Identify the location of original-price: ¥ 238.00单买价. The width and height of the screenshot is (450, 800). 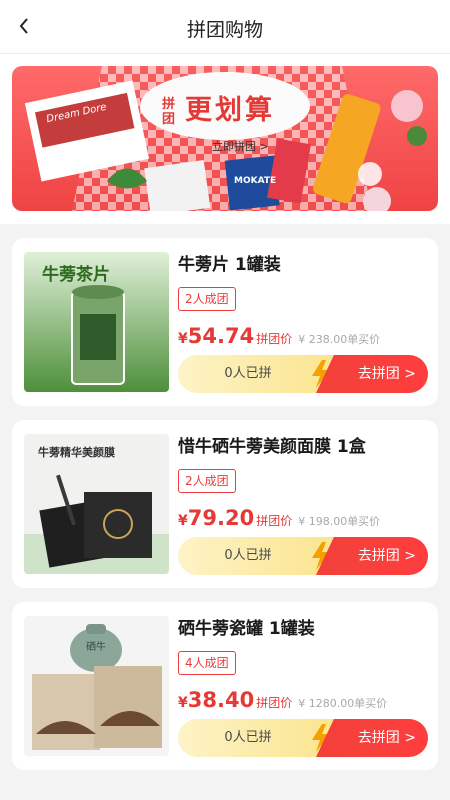
(339, 339).